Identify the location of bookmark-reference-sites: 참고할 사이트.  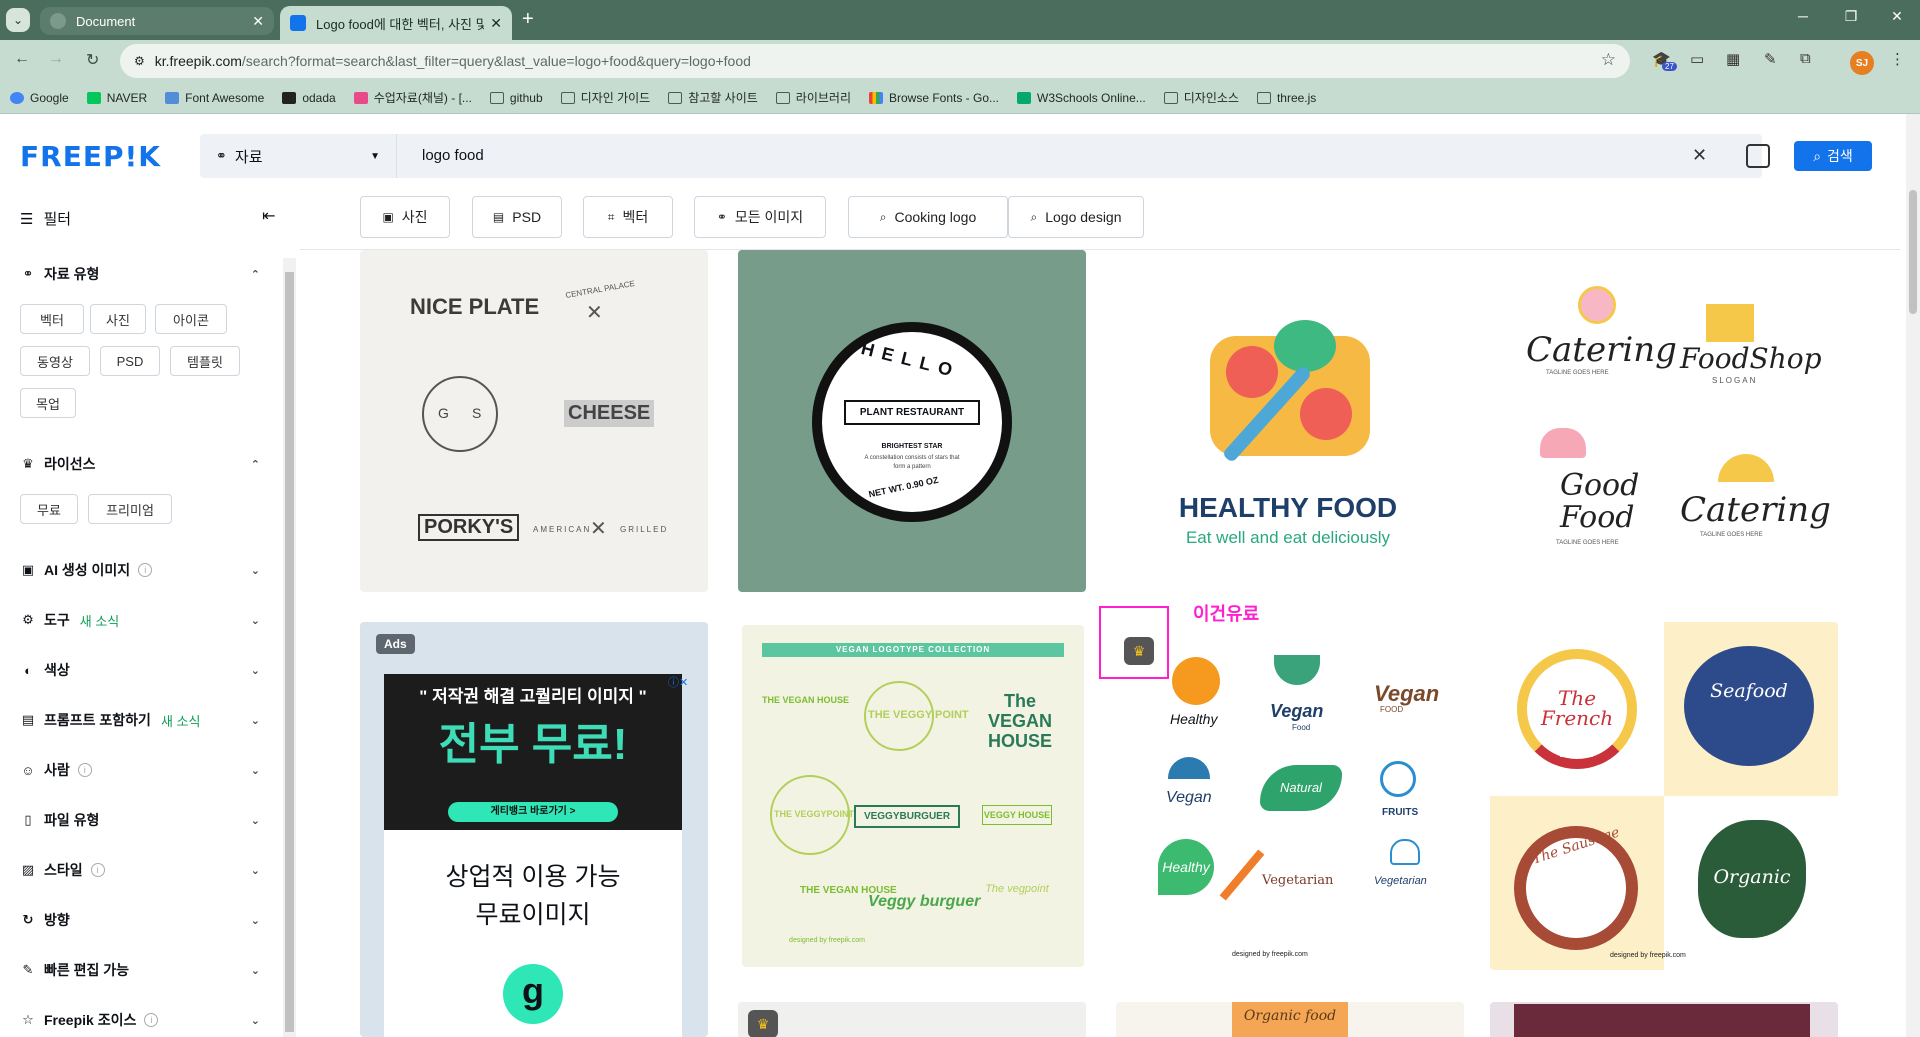
(713, 97).